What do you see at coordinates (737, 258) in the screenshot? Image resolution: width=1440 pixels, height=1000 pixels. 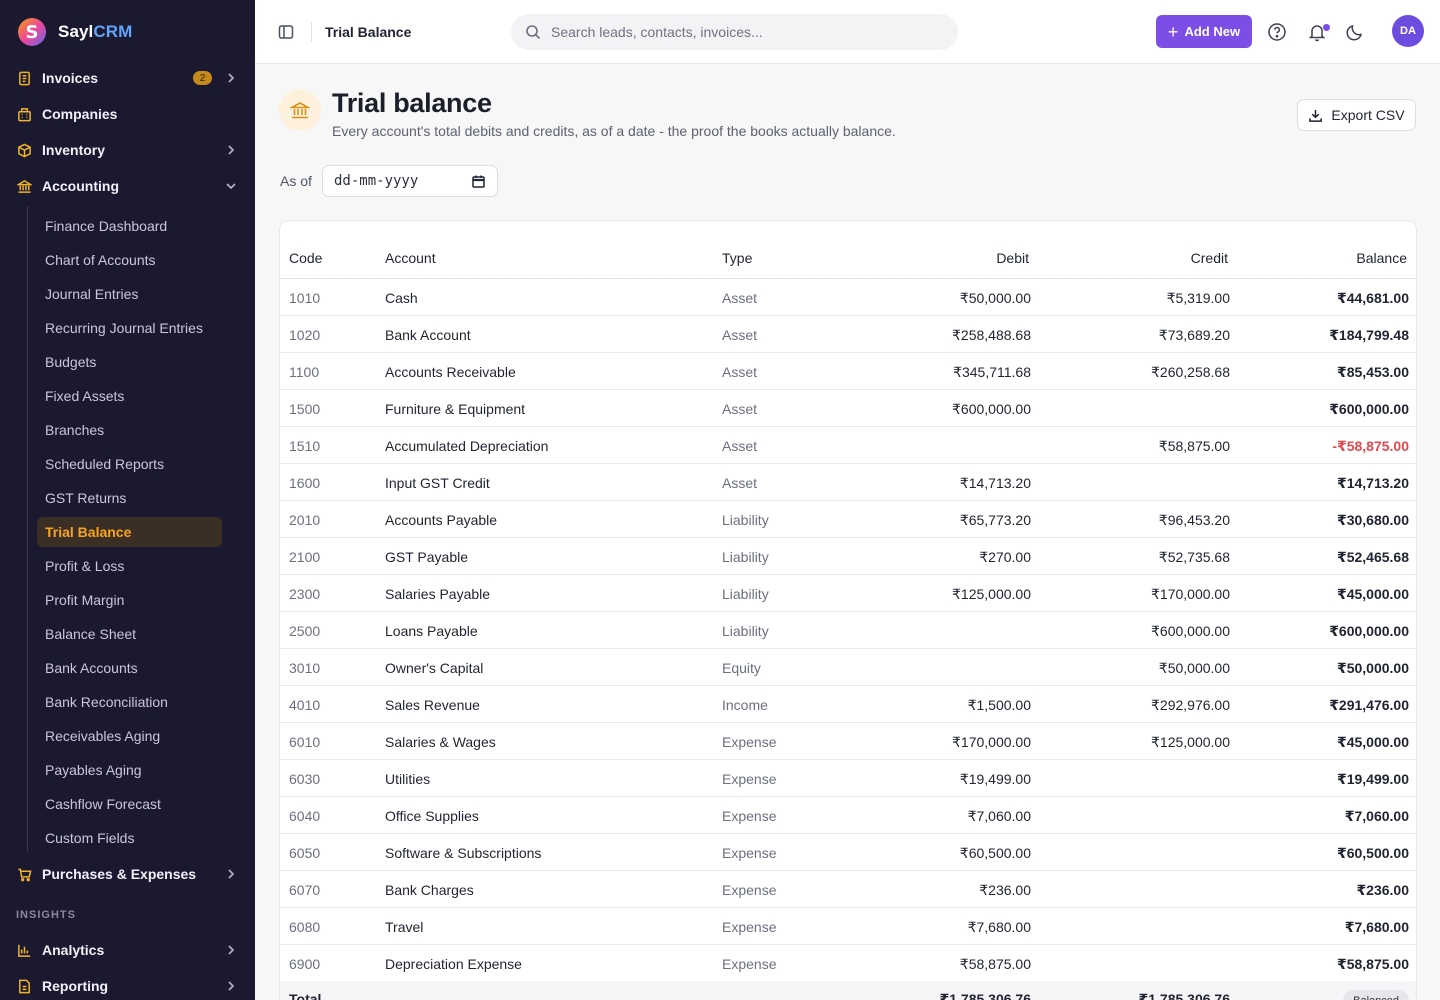 I see `column-header-type: Type` at bounding box center [737, 258].